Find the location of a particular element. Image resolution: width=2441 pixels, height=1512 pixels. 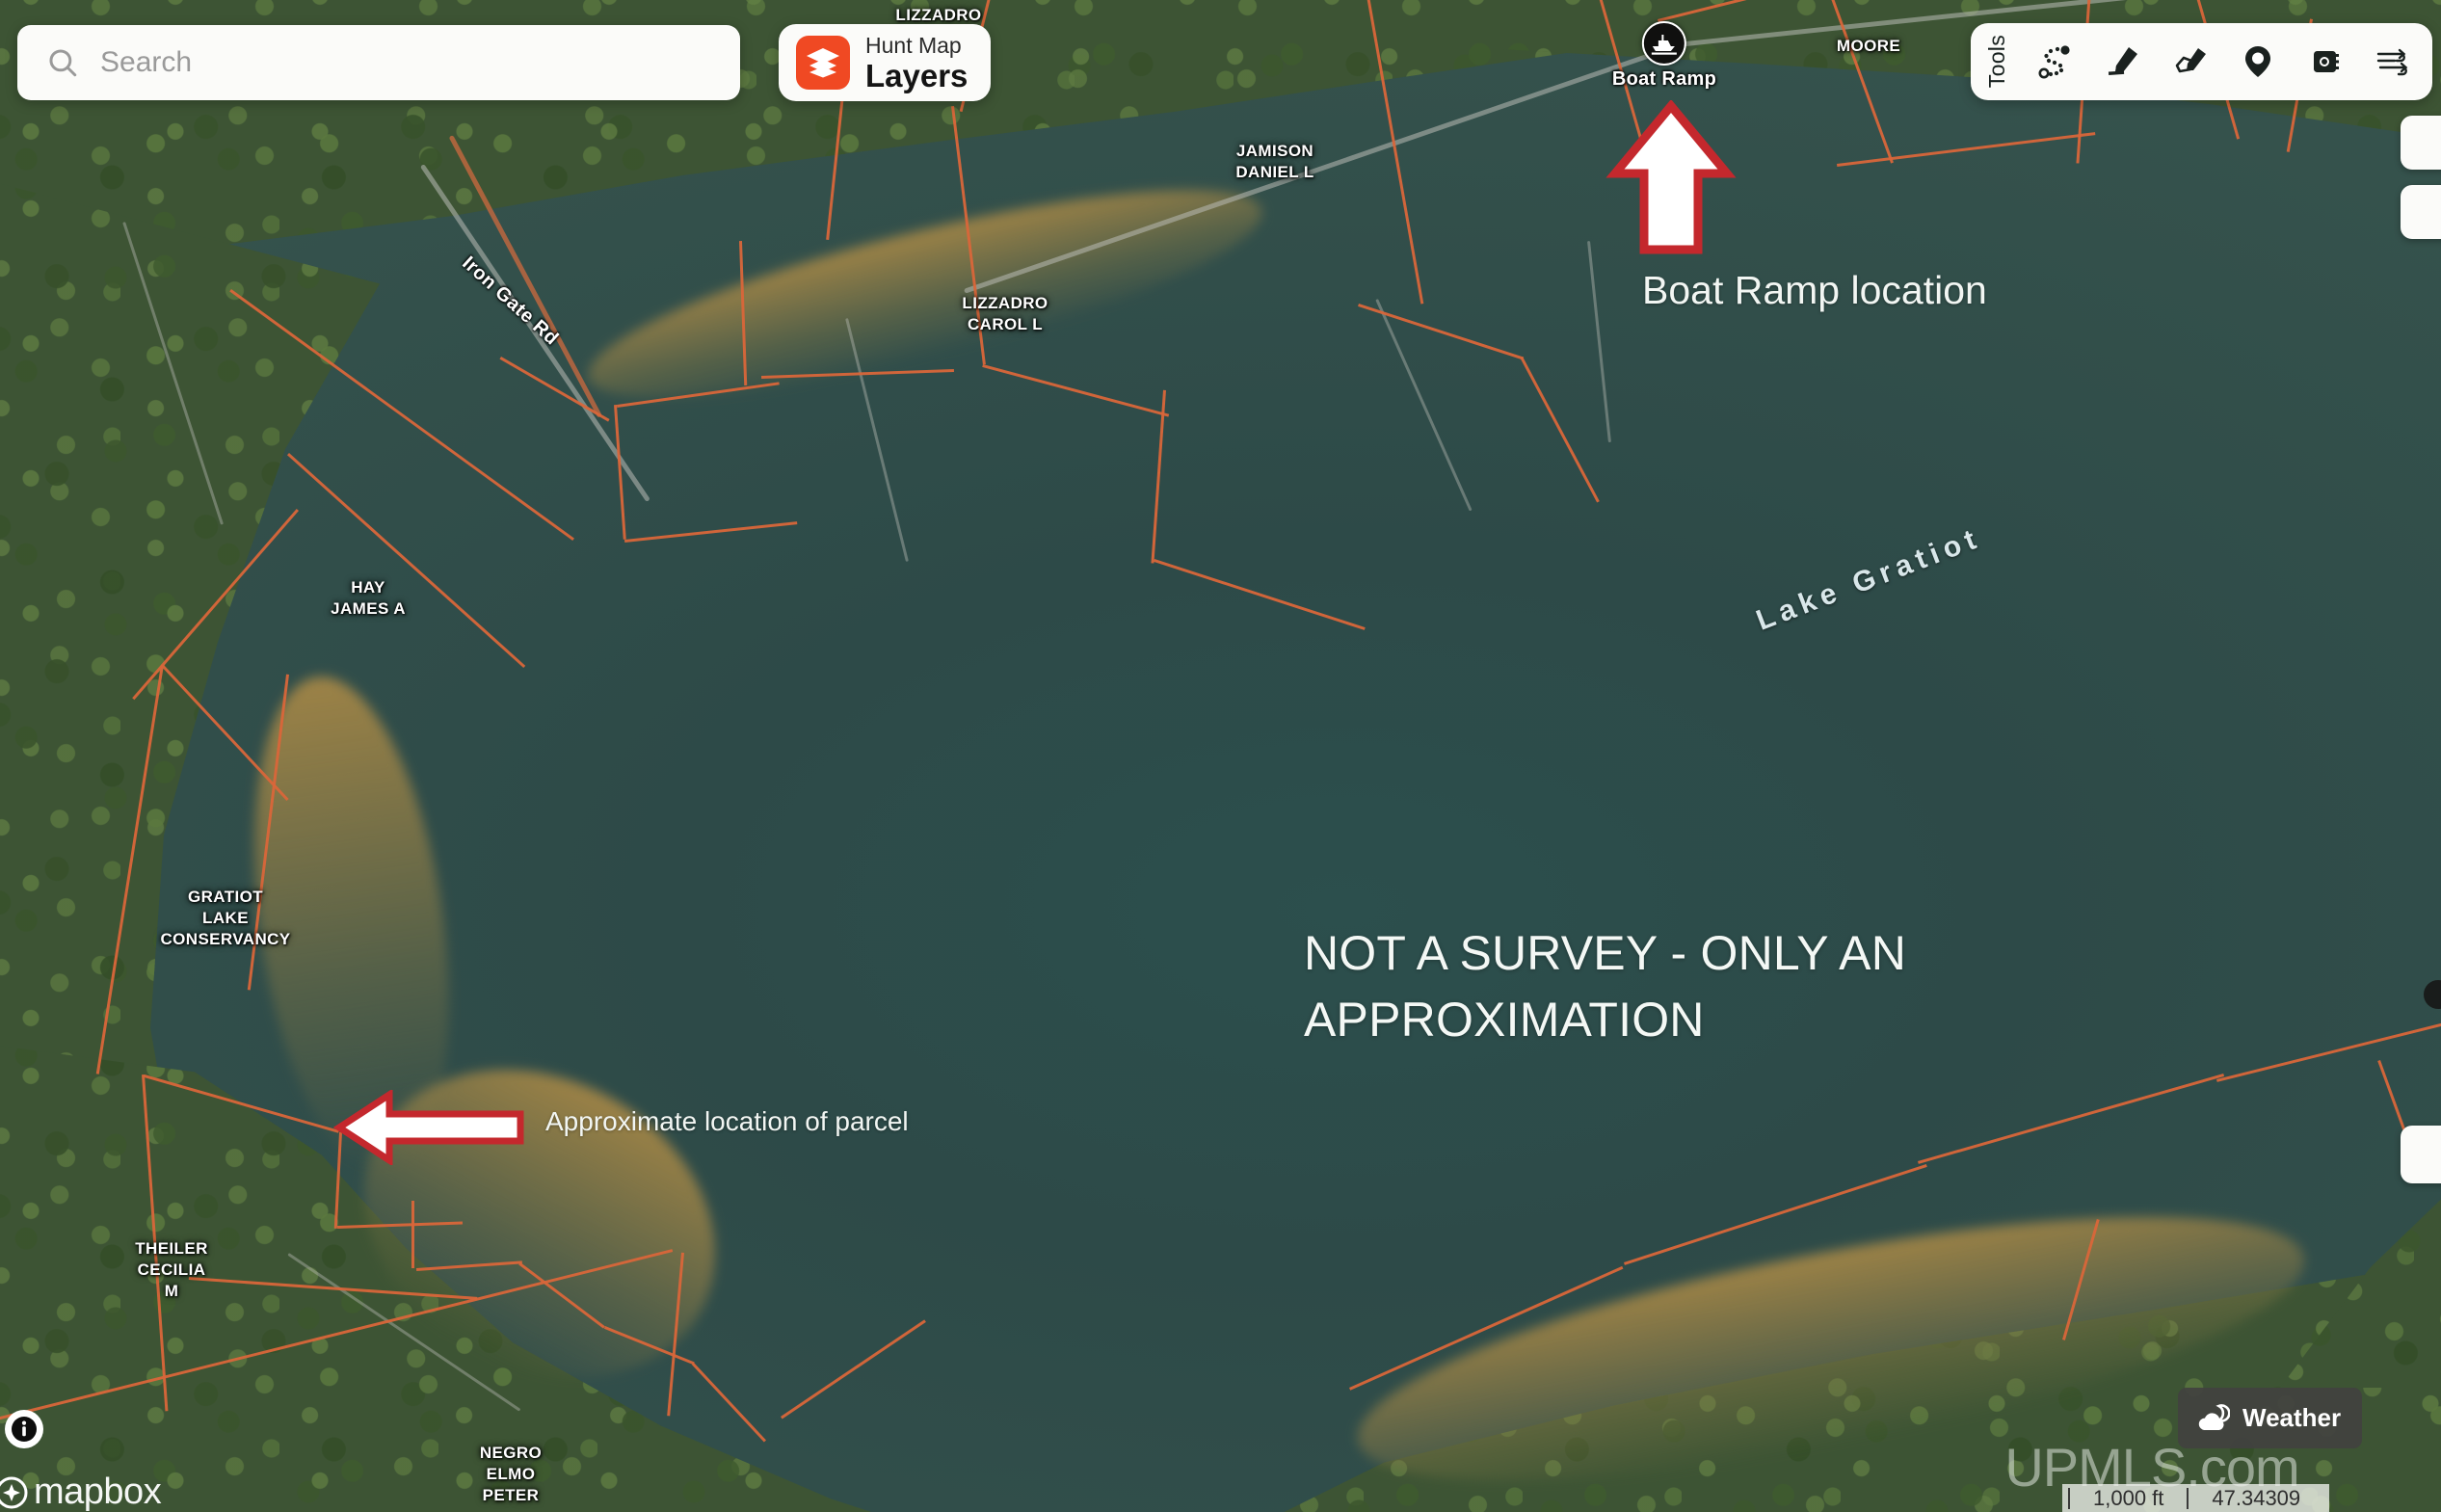

tools-panel: Tools is located at coordinates (2201, 62).